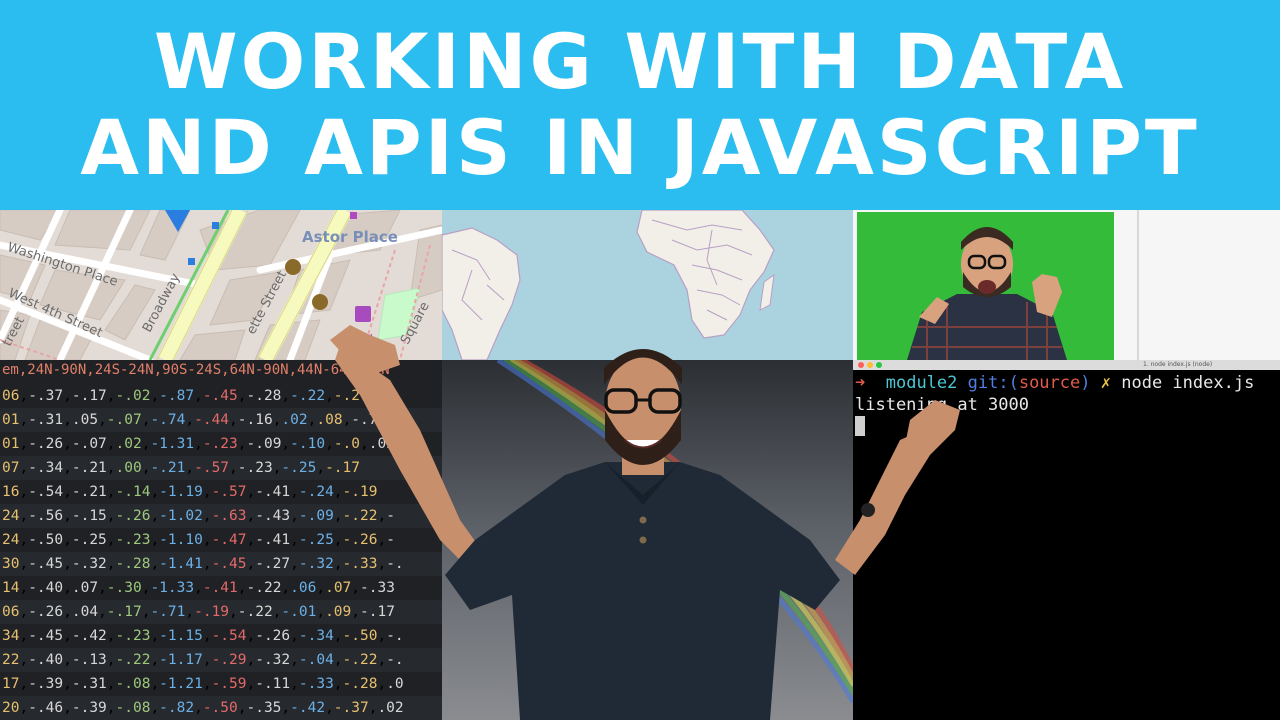 The width and height of the screenshot is (1280, 720). What do you see at coordinates (11, 564) in the screenshot?
I see `csv-cell: 30` at bounding box center [11, 564].